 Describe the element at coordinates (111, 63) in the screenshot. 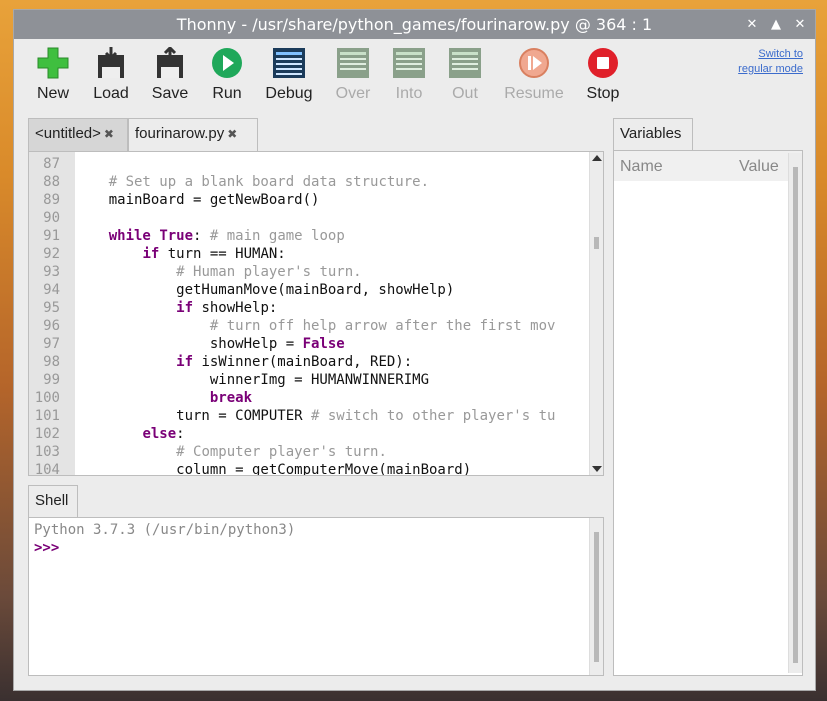

I see `floppy-load-icon` at that location.